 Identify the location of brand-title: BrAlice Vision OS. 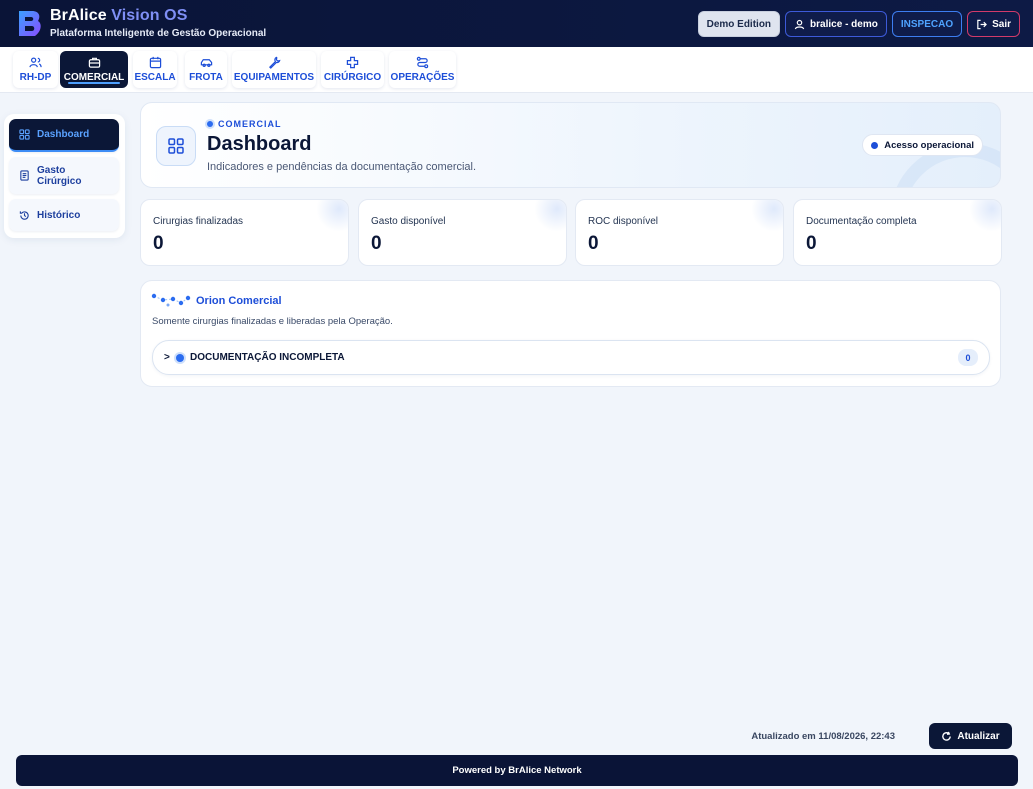
(158, 16).